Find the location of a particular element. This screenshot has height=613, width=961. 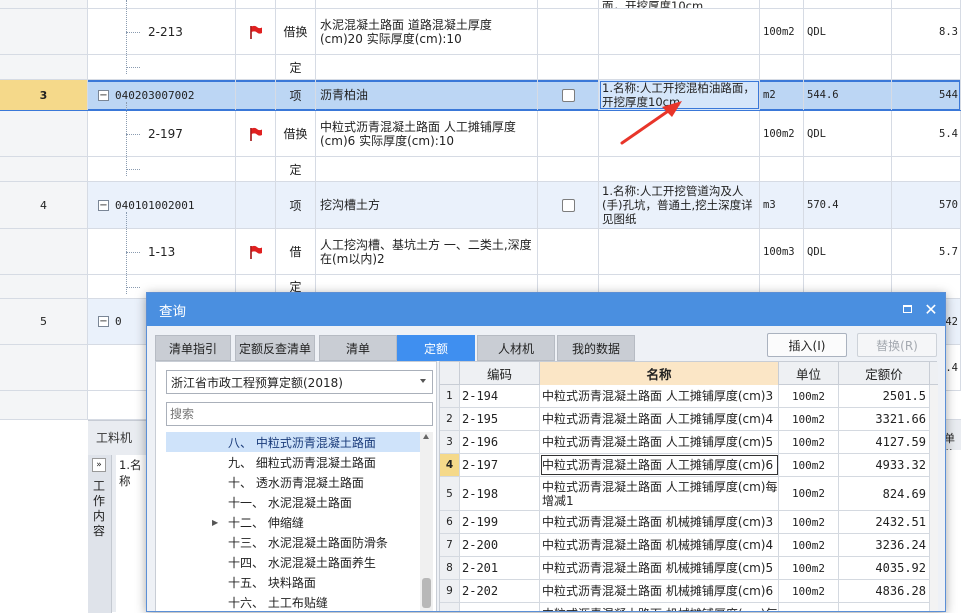

col-name: 名称 is located at coordinates (659, 373).